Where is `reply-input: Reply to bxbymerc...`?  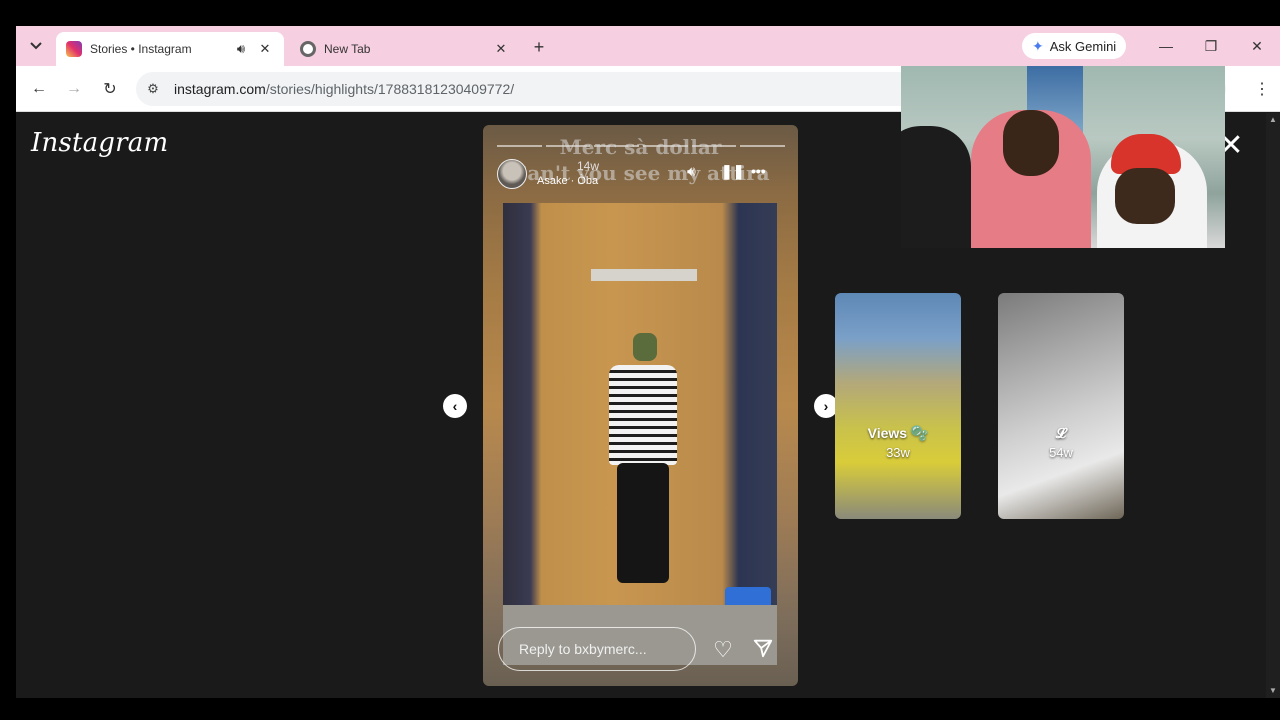
reply-input: Reply to bxbymerc... is located at coordinates (597, 649).